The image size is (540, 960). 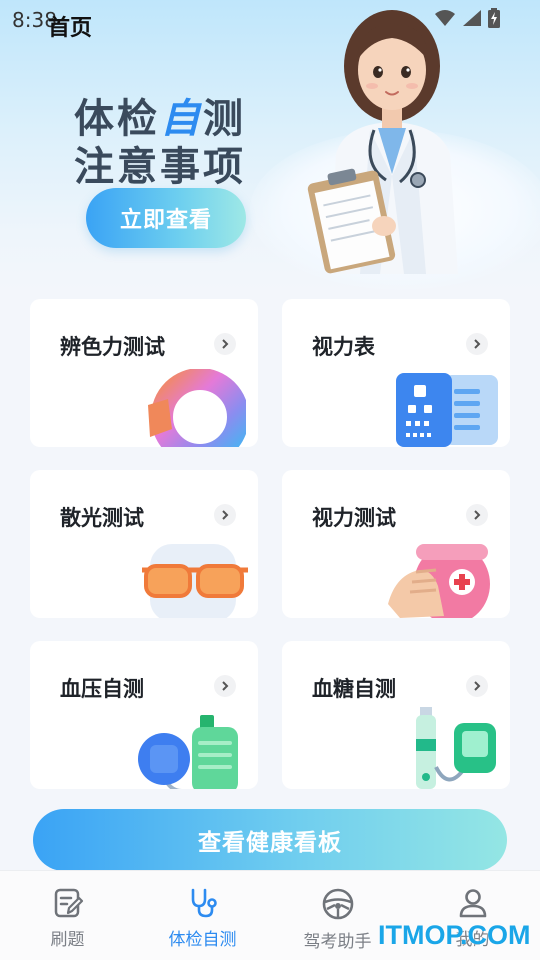 What do you see at coordinates (112, 347) in the screenshot?
I see `card-title: 辨色力测试` at bounding box center [112, 347].